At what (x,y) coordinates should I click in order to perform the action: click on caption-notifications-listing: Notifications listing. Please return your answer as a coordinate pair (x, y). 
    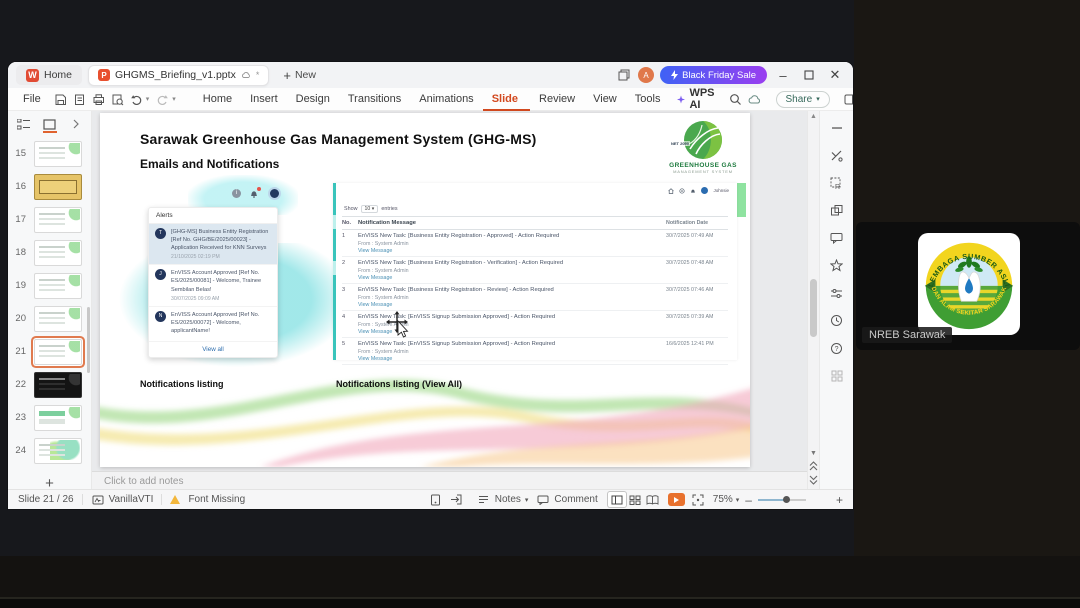
    Looking at the image, I should click on (182, 384).